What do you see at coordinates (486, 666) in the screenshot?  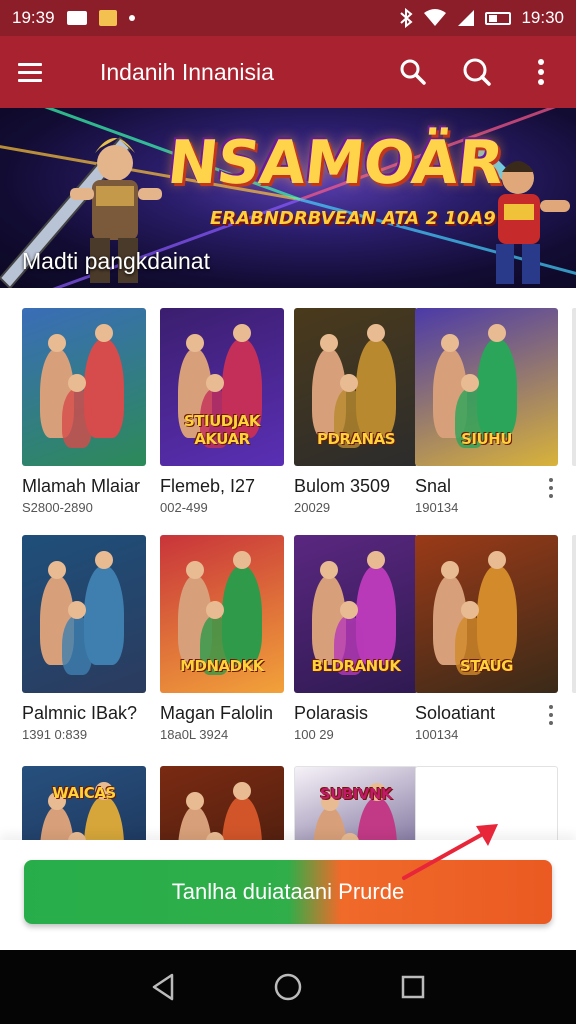 I see `thumbnail-logo-text: STAUG` at bounding box center [486, 666].